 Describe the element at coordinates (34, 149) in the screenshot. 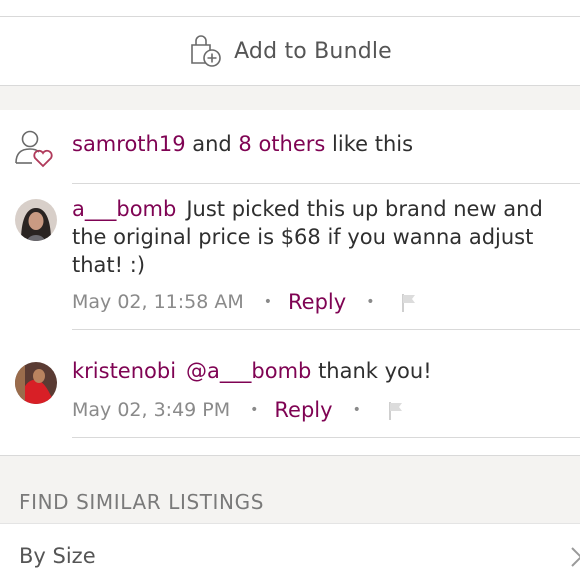

I see `user-heart-icon` at that location.